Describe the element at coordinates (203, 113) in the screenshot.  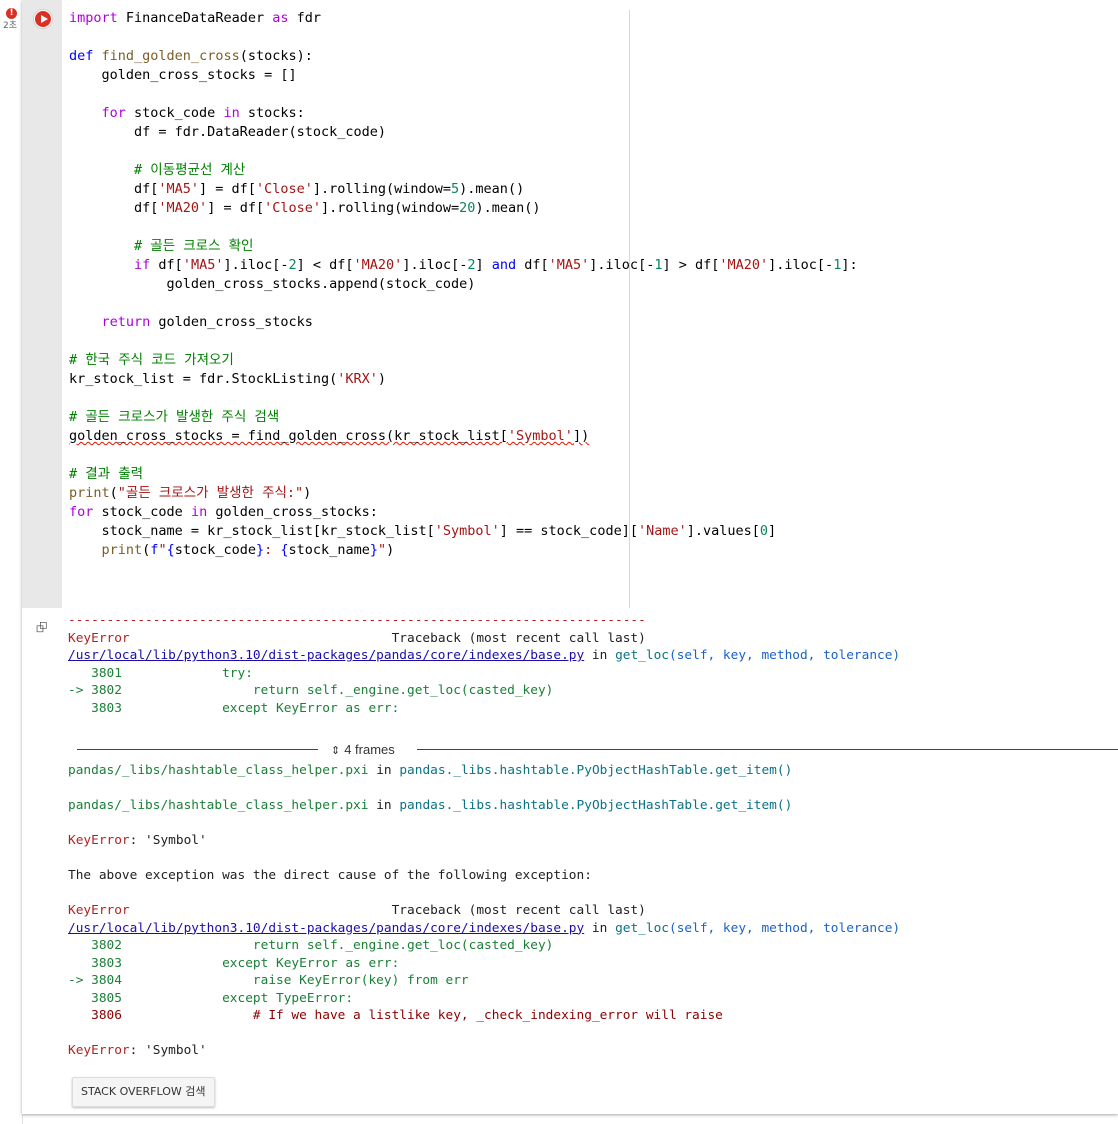
I see `code-line: for stock_code in stocks:` at that location.